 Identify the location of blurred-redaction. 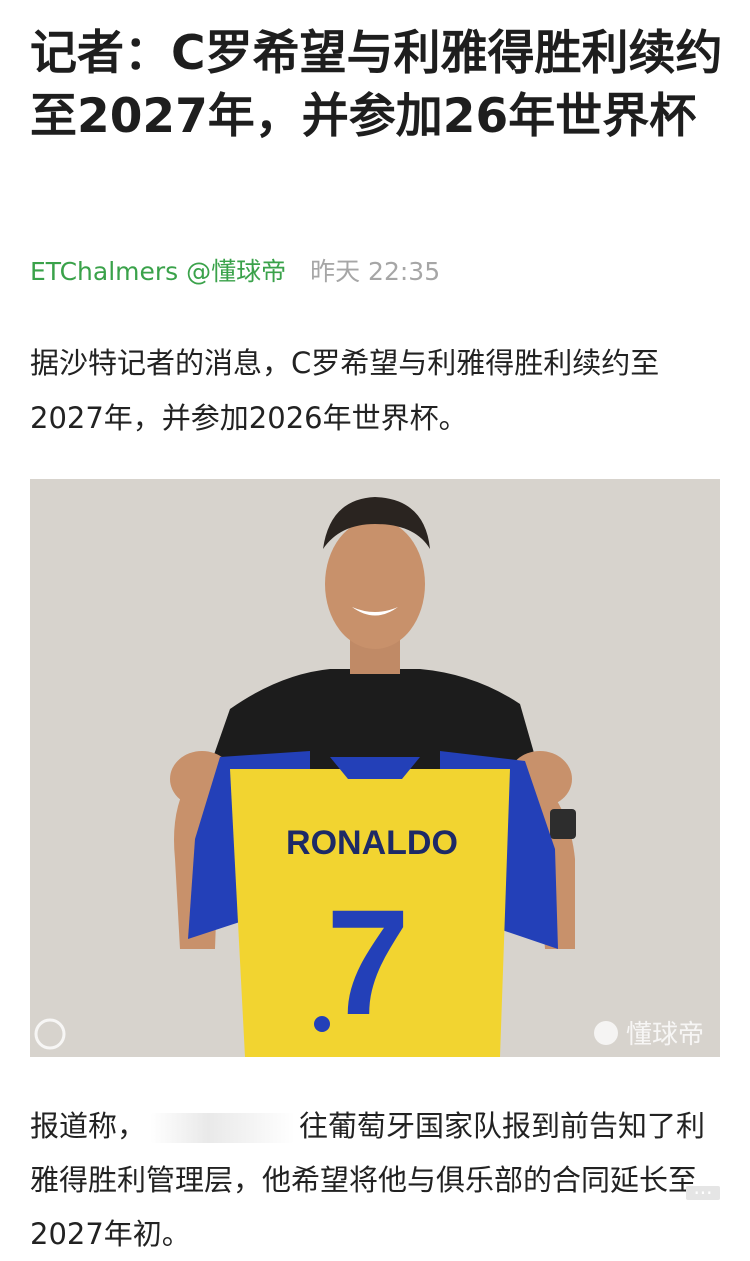
(223, 1128).